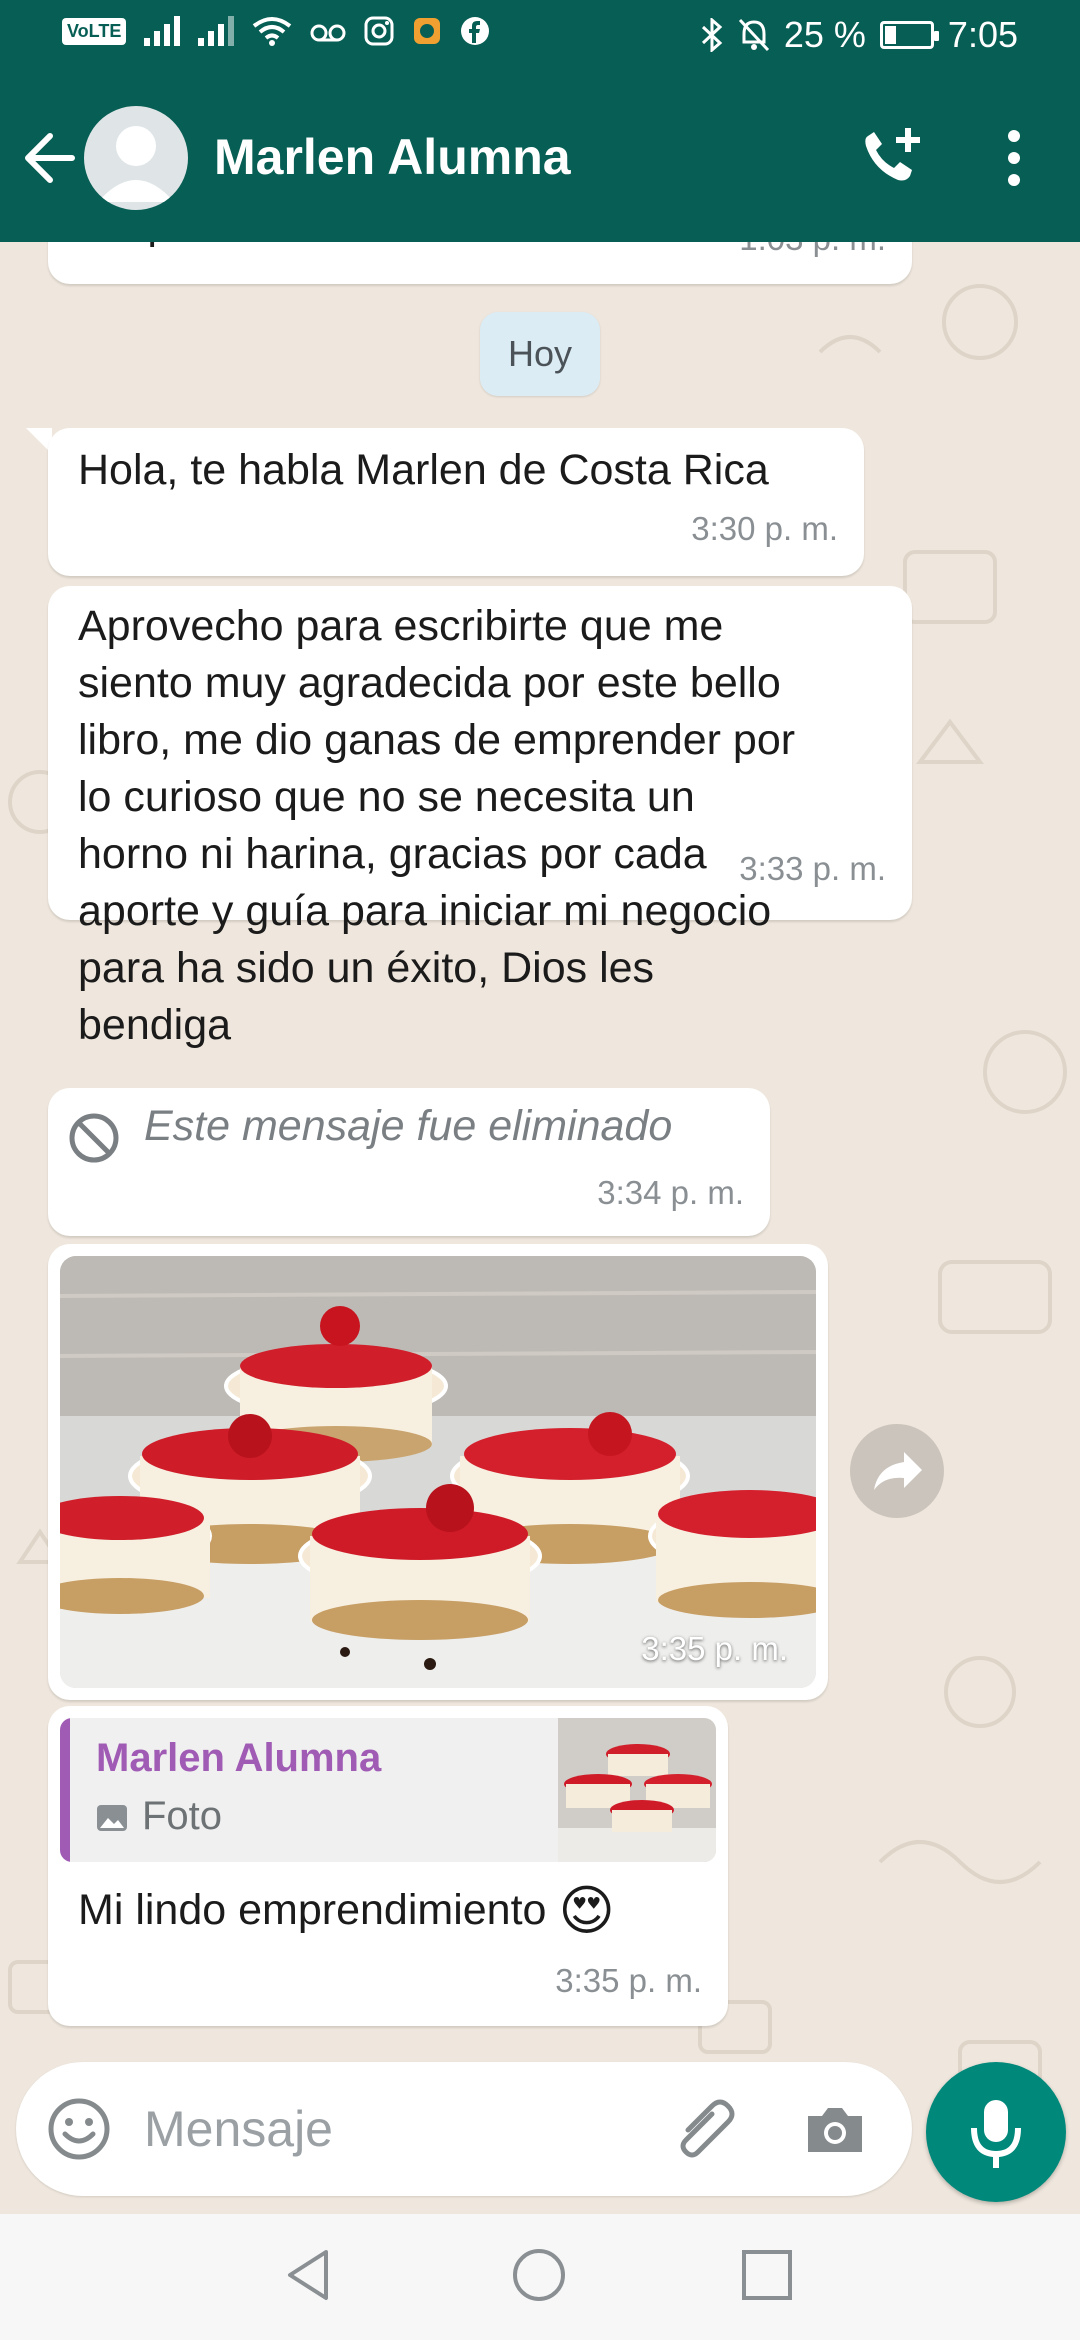 The width and height of the screenshot is (1080, 2340). I want to click on message-photo: 3:35 p. m., so click(438, 1472).